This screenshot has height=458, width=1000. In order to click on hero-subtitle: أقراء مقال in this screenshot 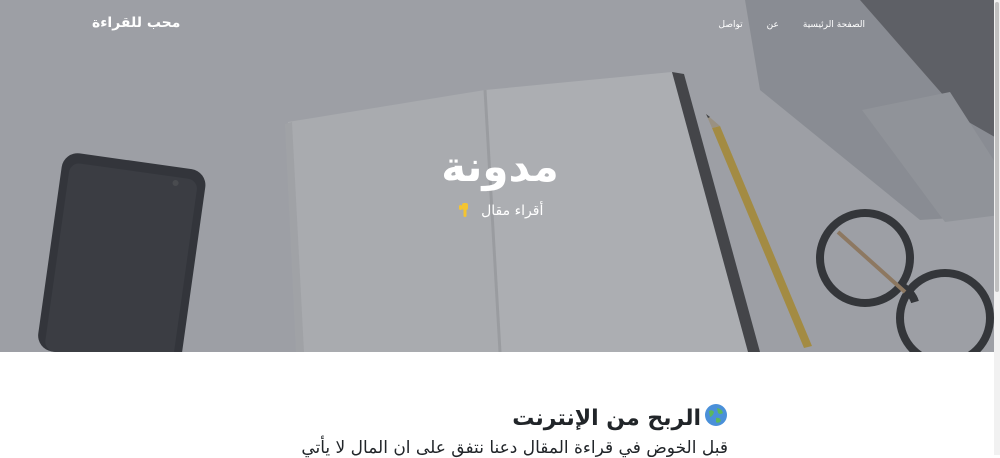, I will do `click(512, 211)`.